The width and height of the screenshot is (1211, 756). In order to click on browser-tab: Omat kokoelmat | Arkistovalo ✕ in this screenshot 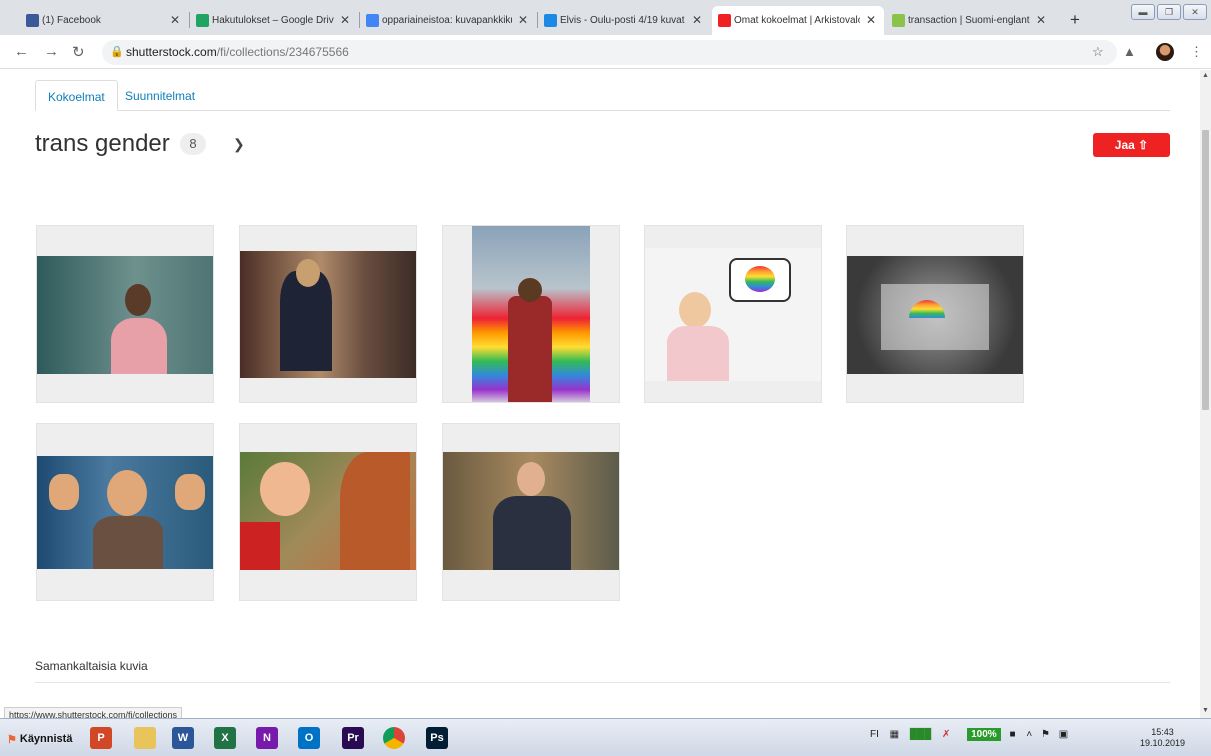, I will do `click(798, 20)`.